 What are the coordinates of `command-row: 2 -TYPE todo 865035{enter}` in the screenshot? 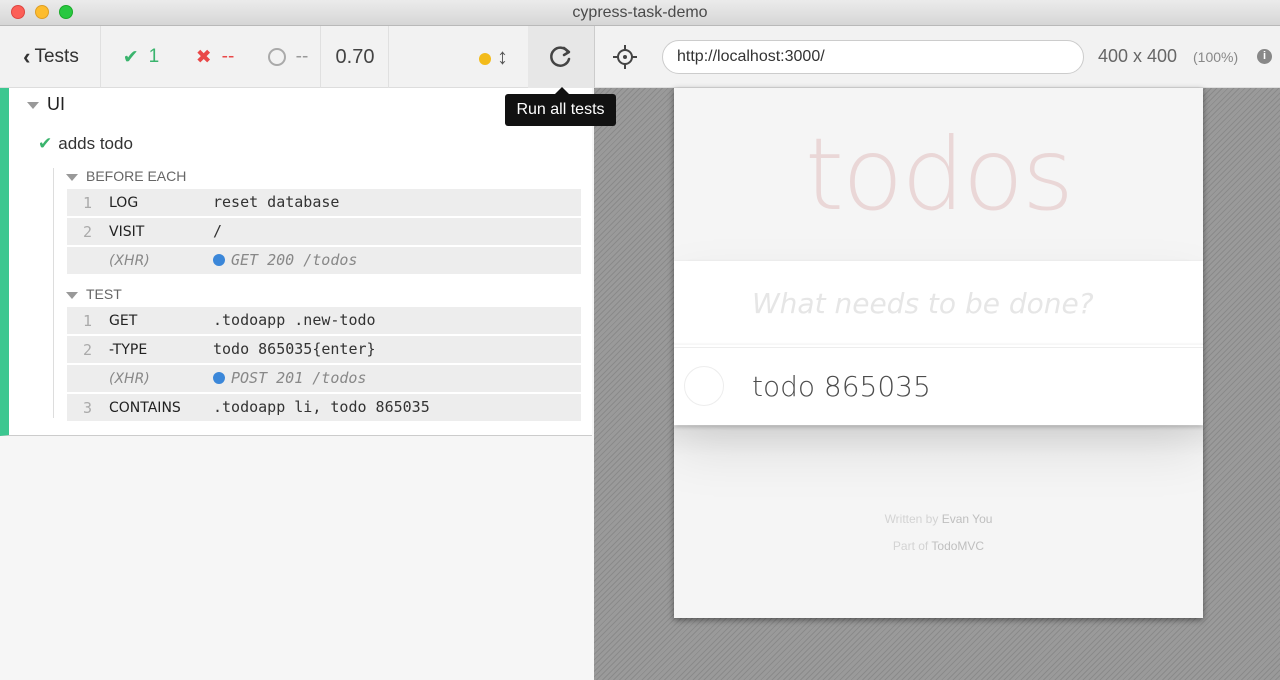 It's located at (324, 350).